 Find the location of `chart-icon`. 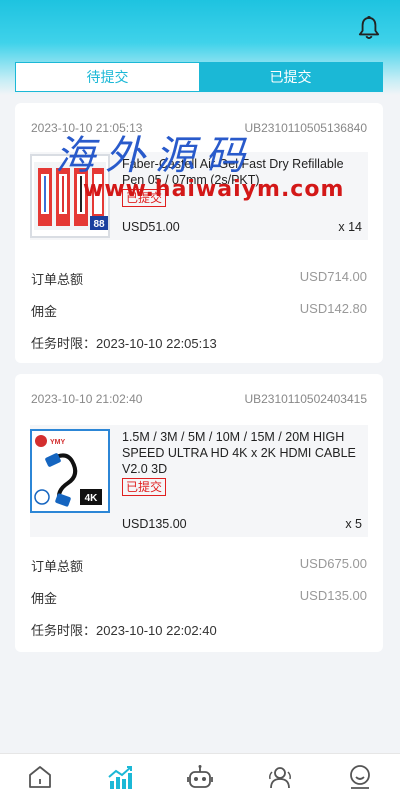

chart-icon is located at coordinates (120, 777).